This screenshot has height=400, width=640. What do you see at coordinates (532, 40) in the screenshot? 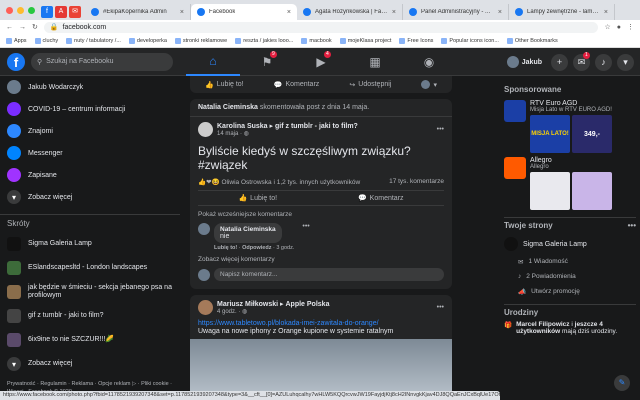
I see `bookmark-item: Other Bookmarks` at bounding box center [532, 40].